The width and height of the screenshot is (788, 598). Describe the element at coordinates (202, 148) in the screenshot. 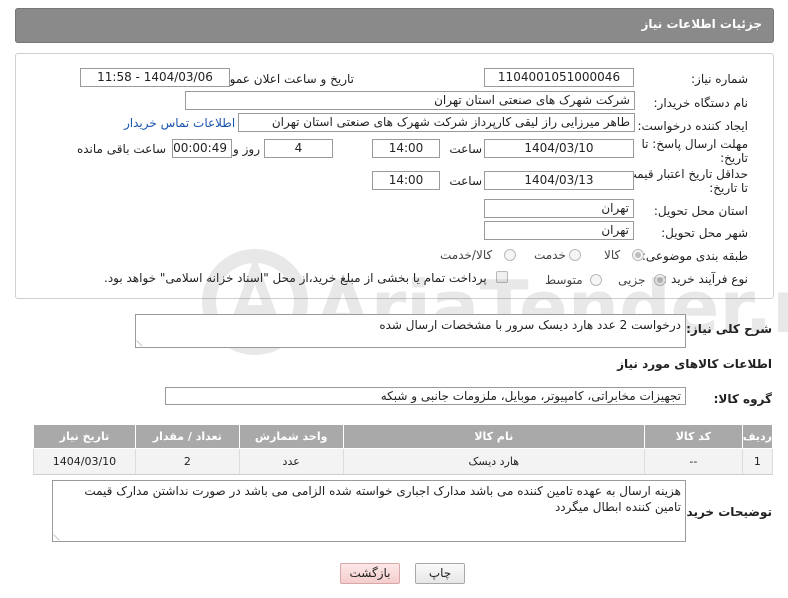

I see `remaining-time-field: 00:00:49` at that location.